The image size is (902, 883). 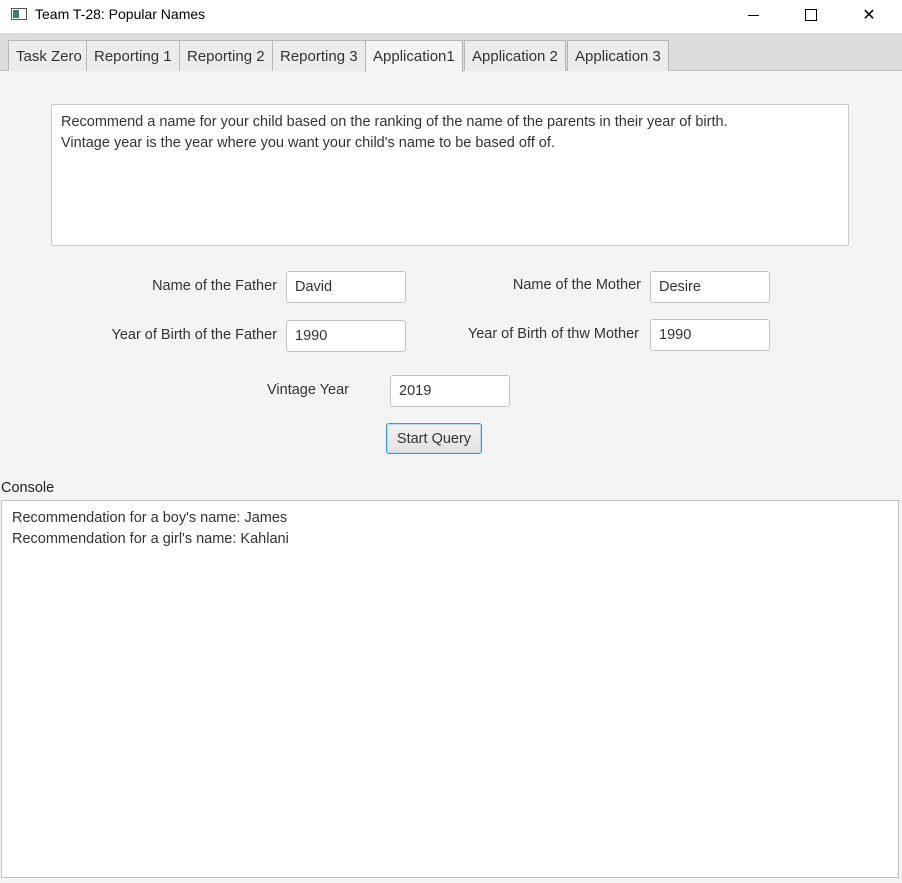 What do you see at coordinates (515, 55) in the screenshot?
I see `tab-application-2: Application 2` at bounding box center [515, 55].